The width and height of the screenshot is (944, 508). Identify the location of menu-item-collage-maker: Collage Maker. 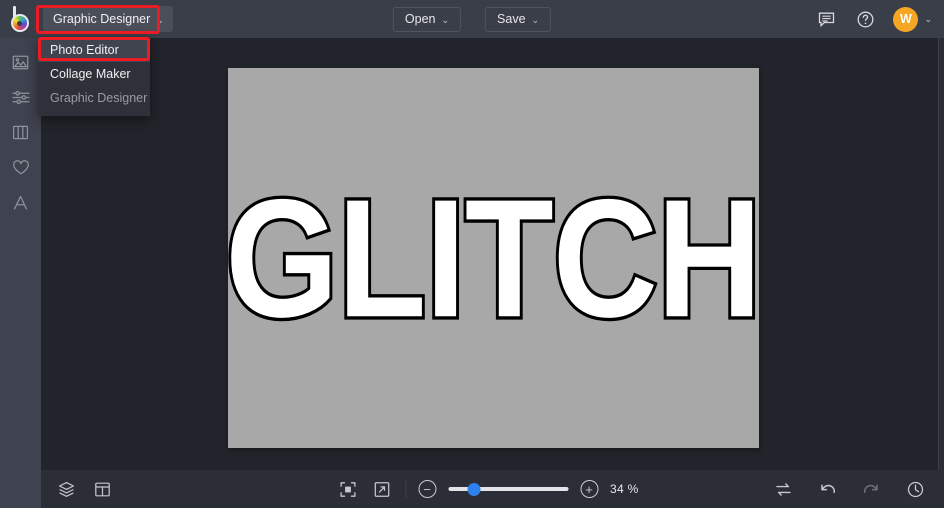
(94, 74).